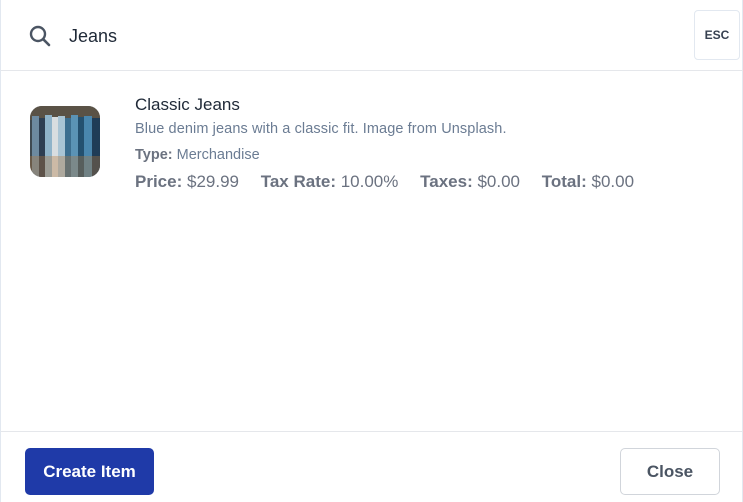 Image resolution: width=743 pixels, height=502 pixels. What do you see at coordinates (588, 182) in the screenshot?
I see `item-total: Total: $0.00` at bounding box center [588, 182].